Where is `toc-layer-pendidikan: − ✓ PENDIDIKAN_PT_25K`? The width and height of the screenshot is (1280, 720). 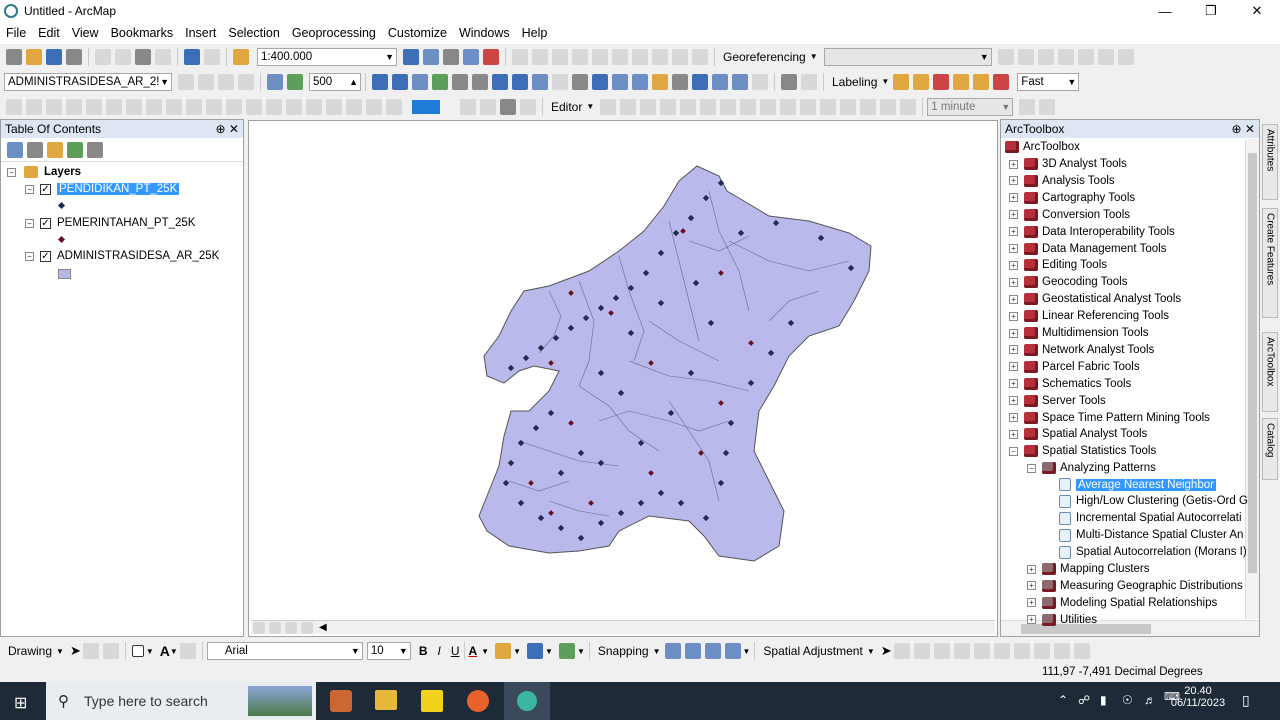 toc-layer-pendidikan: − ✓ PENDIDIKAN_PT_25K is located at coordinates (102, 189).